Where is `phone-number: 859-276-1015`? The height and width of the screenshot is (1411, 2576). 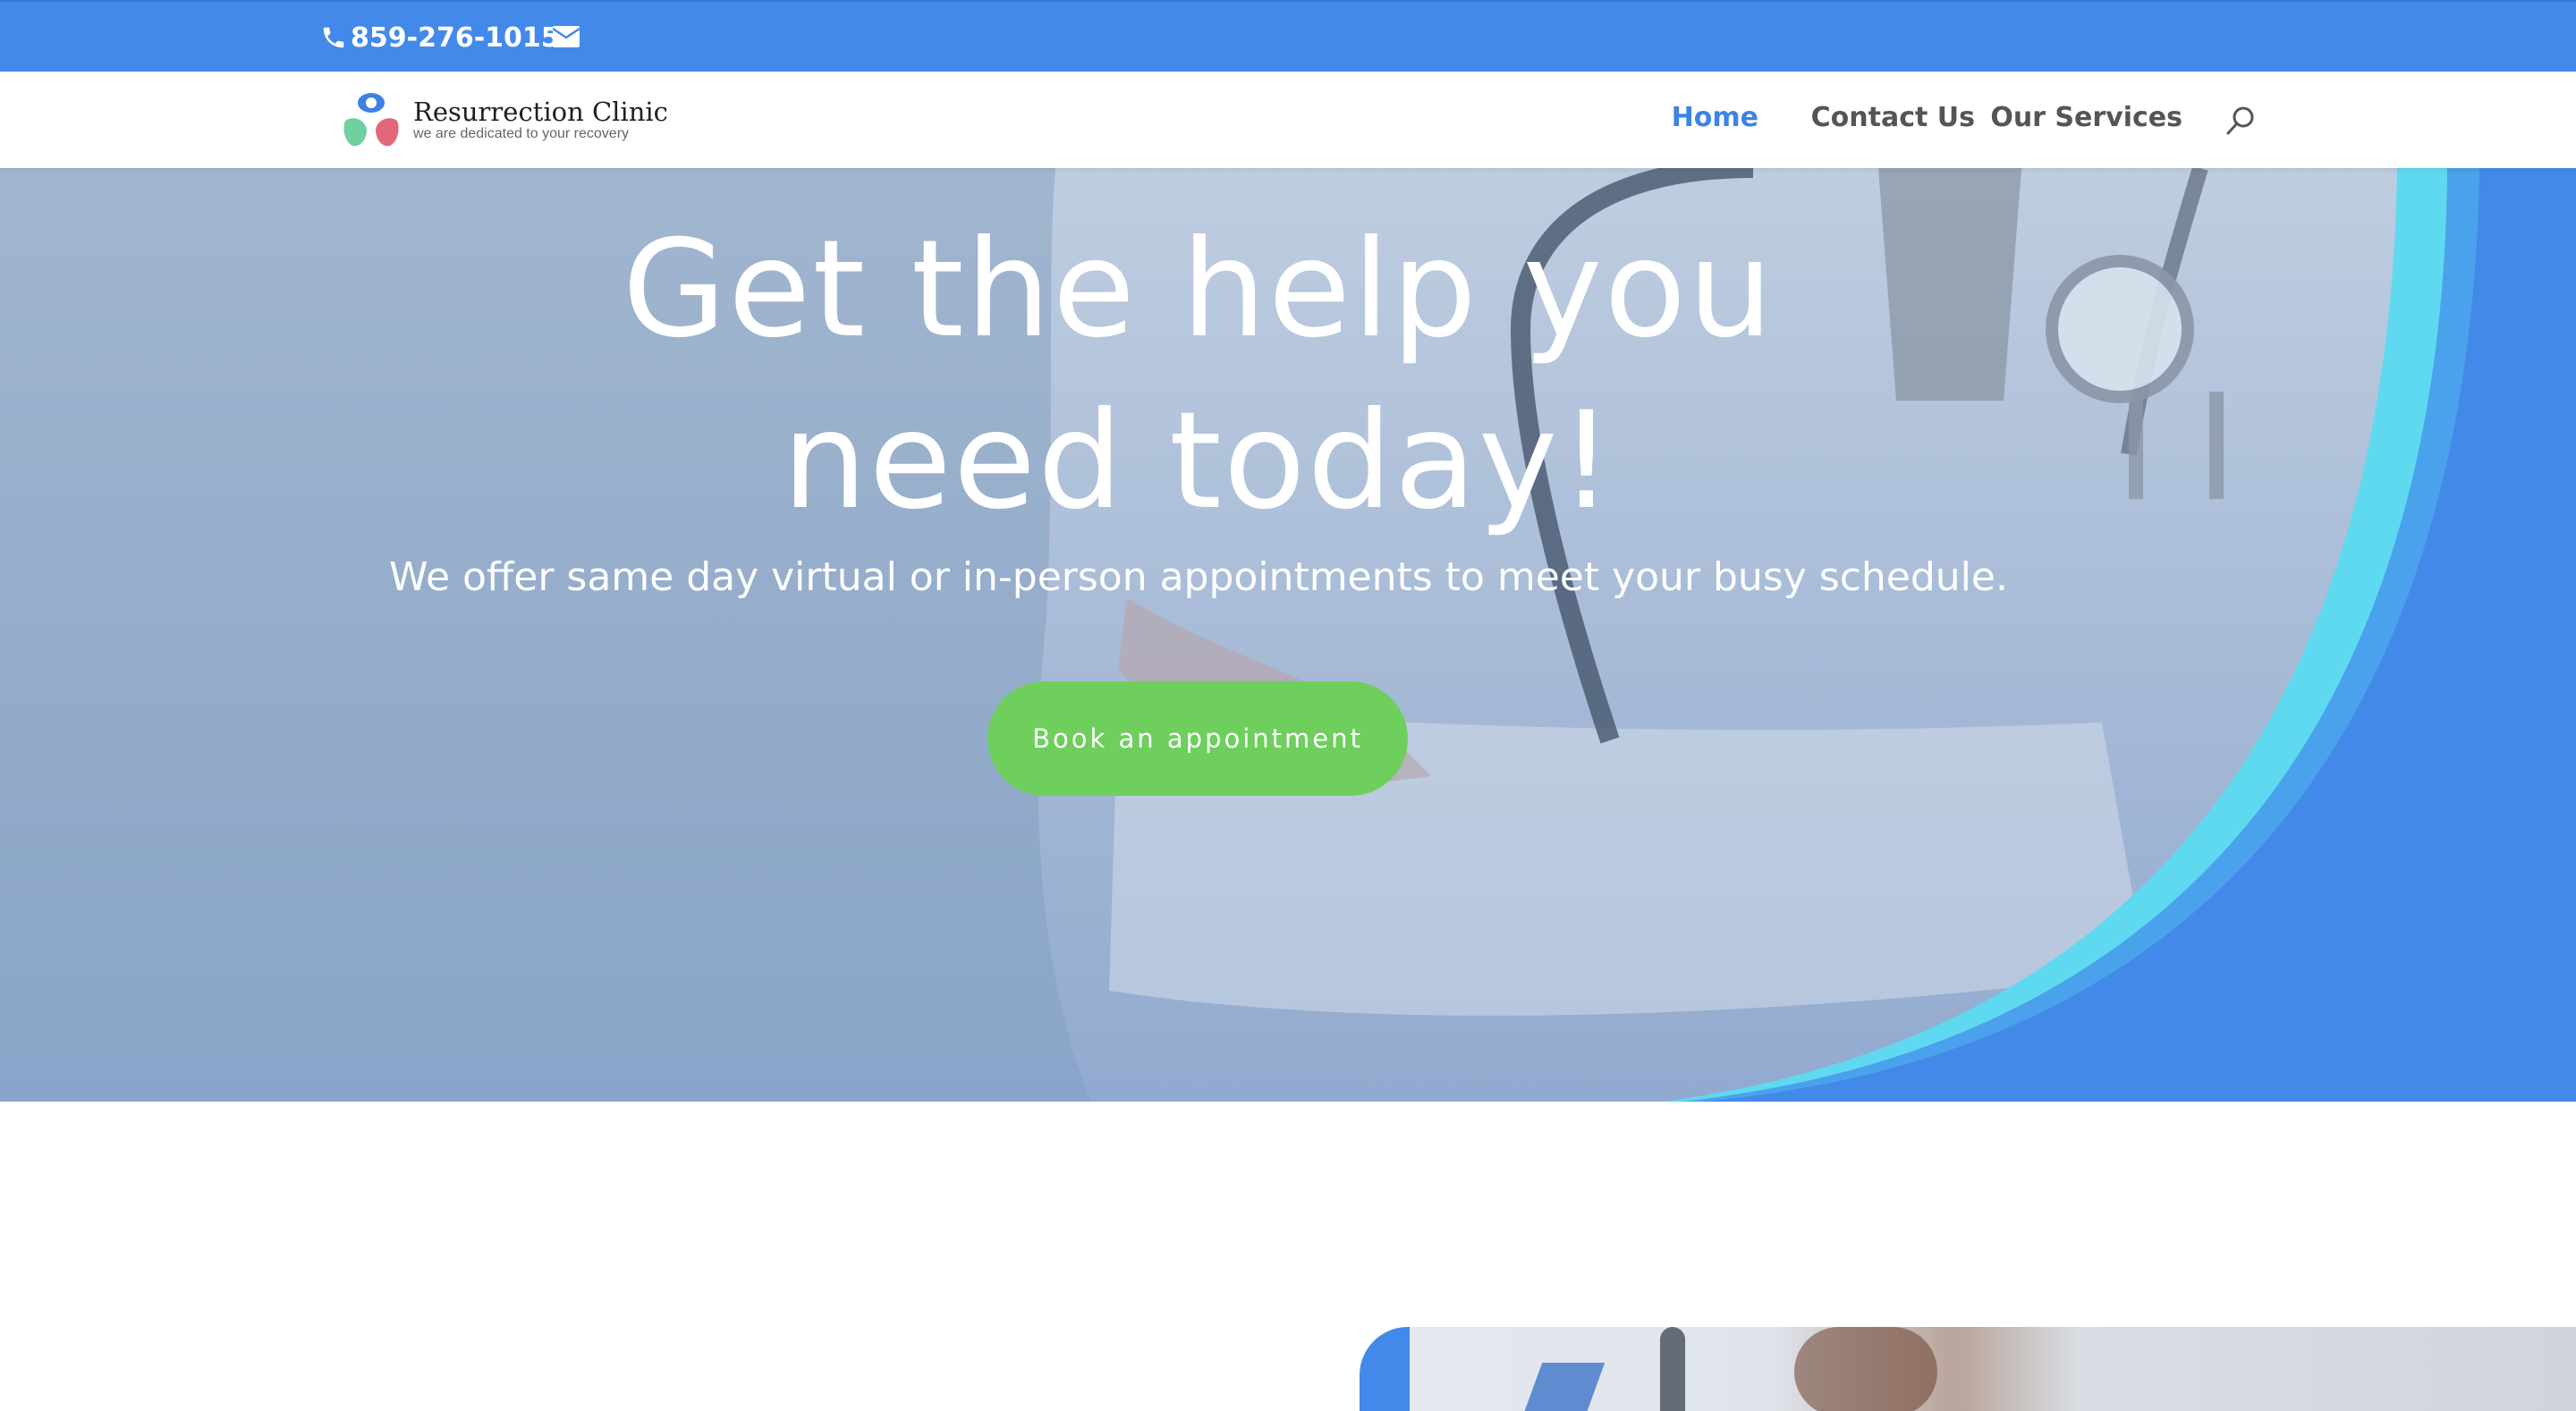
phone-number: 859-276-1015 is located at coordinates (455, 38).